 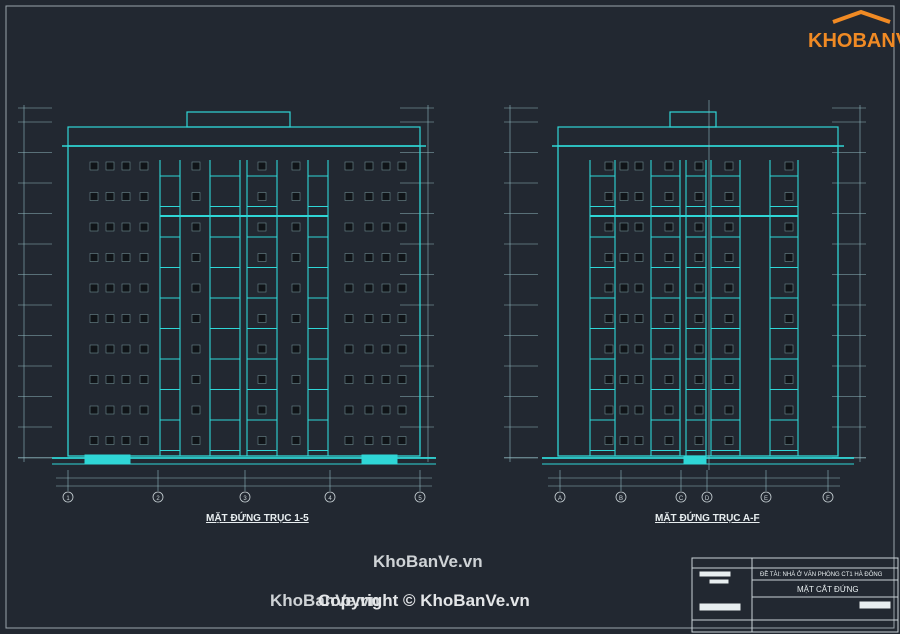 What do you see at coordinates (795, 595) in the screenshot?
I see `title-block` at bounding box center [795, 595].